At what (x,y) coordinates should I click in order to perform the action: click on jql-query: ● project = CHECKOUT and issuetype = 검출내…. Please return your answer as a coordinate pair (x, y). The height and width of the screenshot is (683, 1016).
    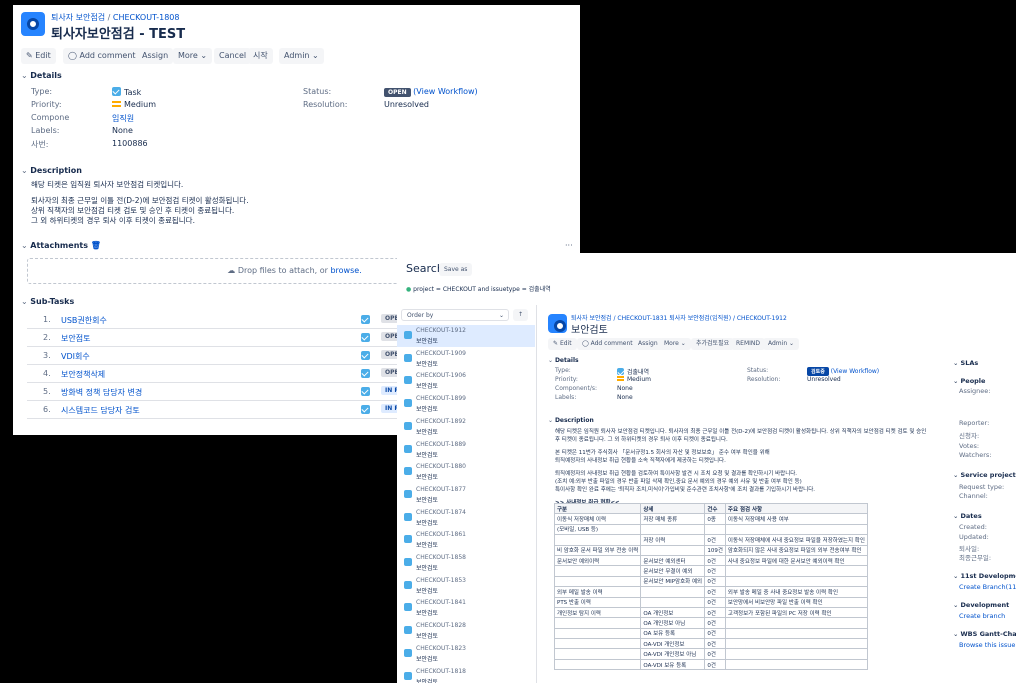
    Looking at the image, I should click on (478, 288).